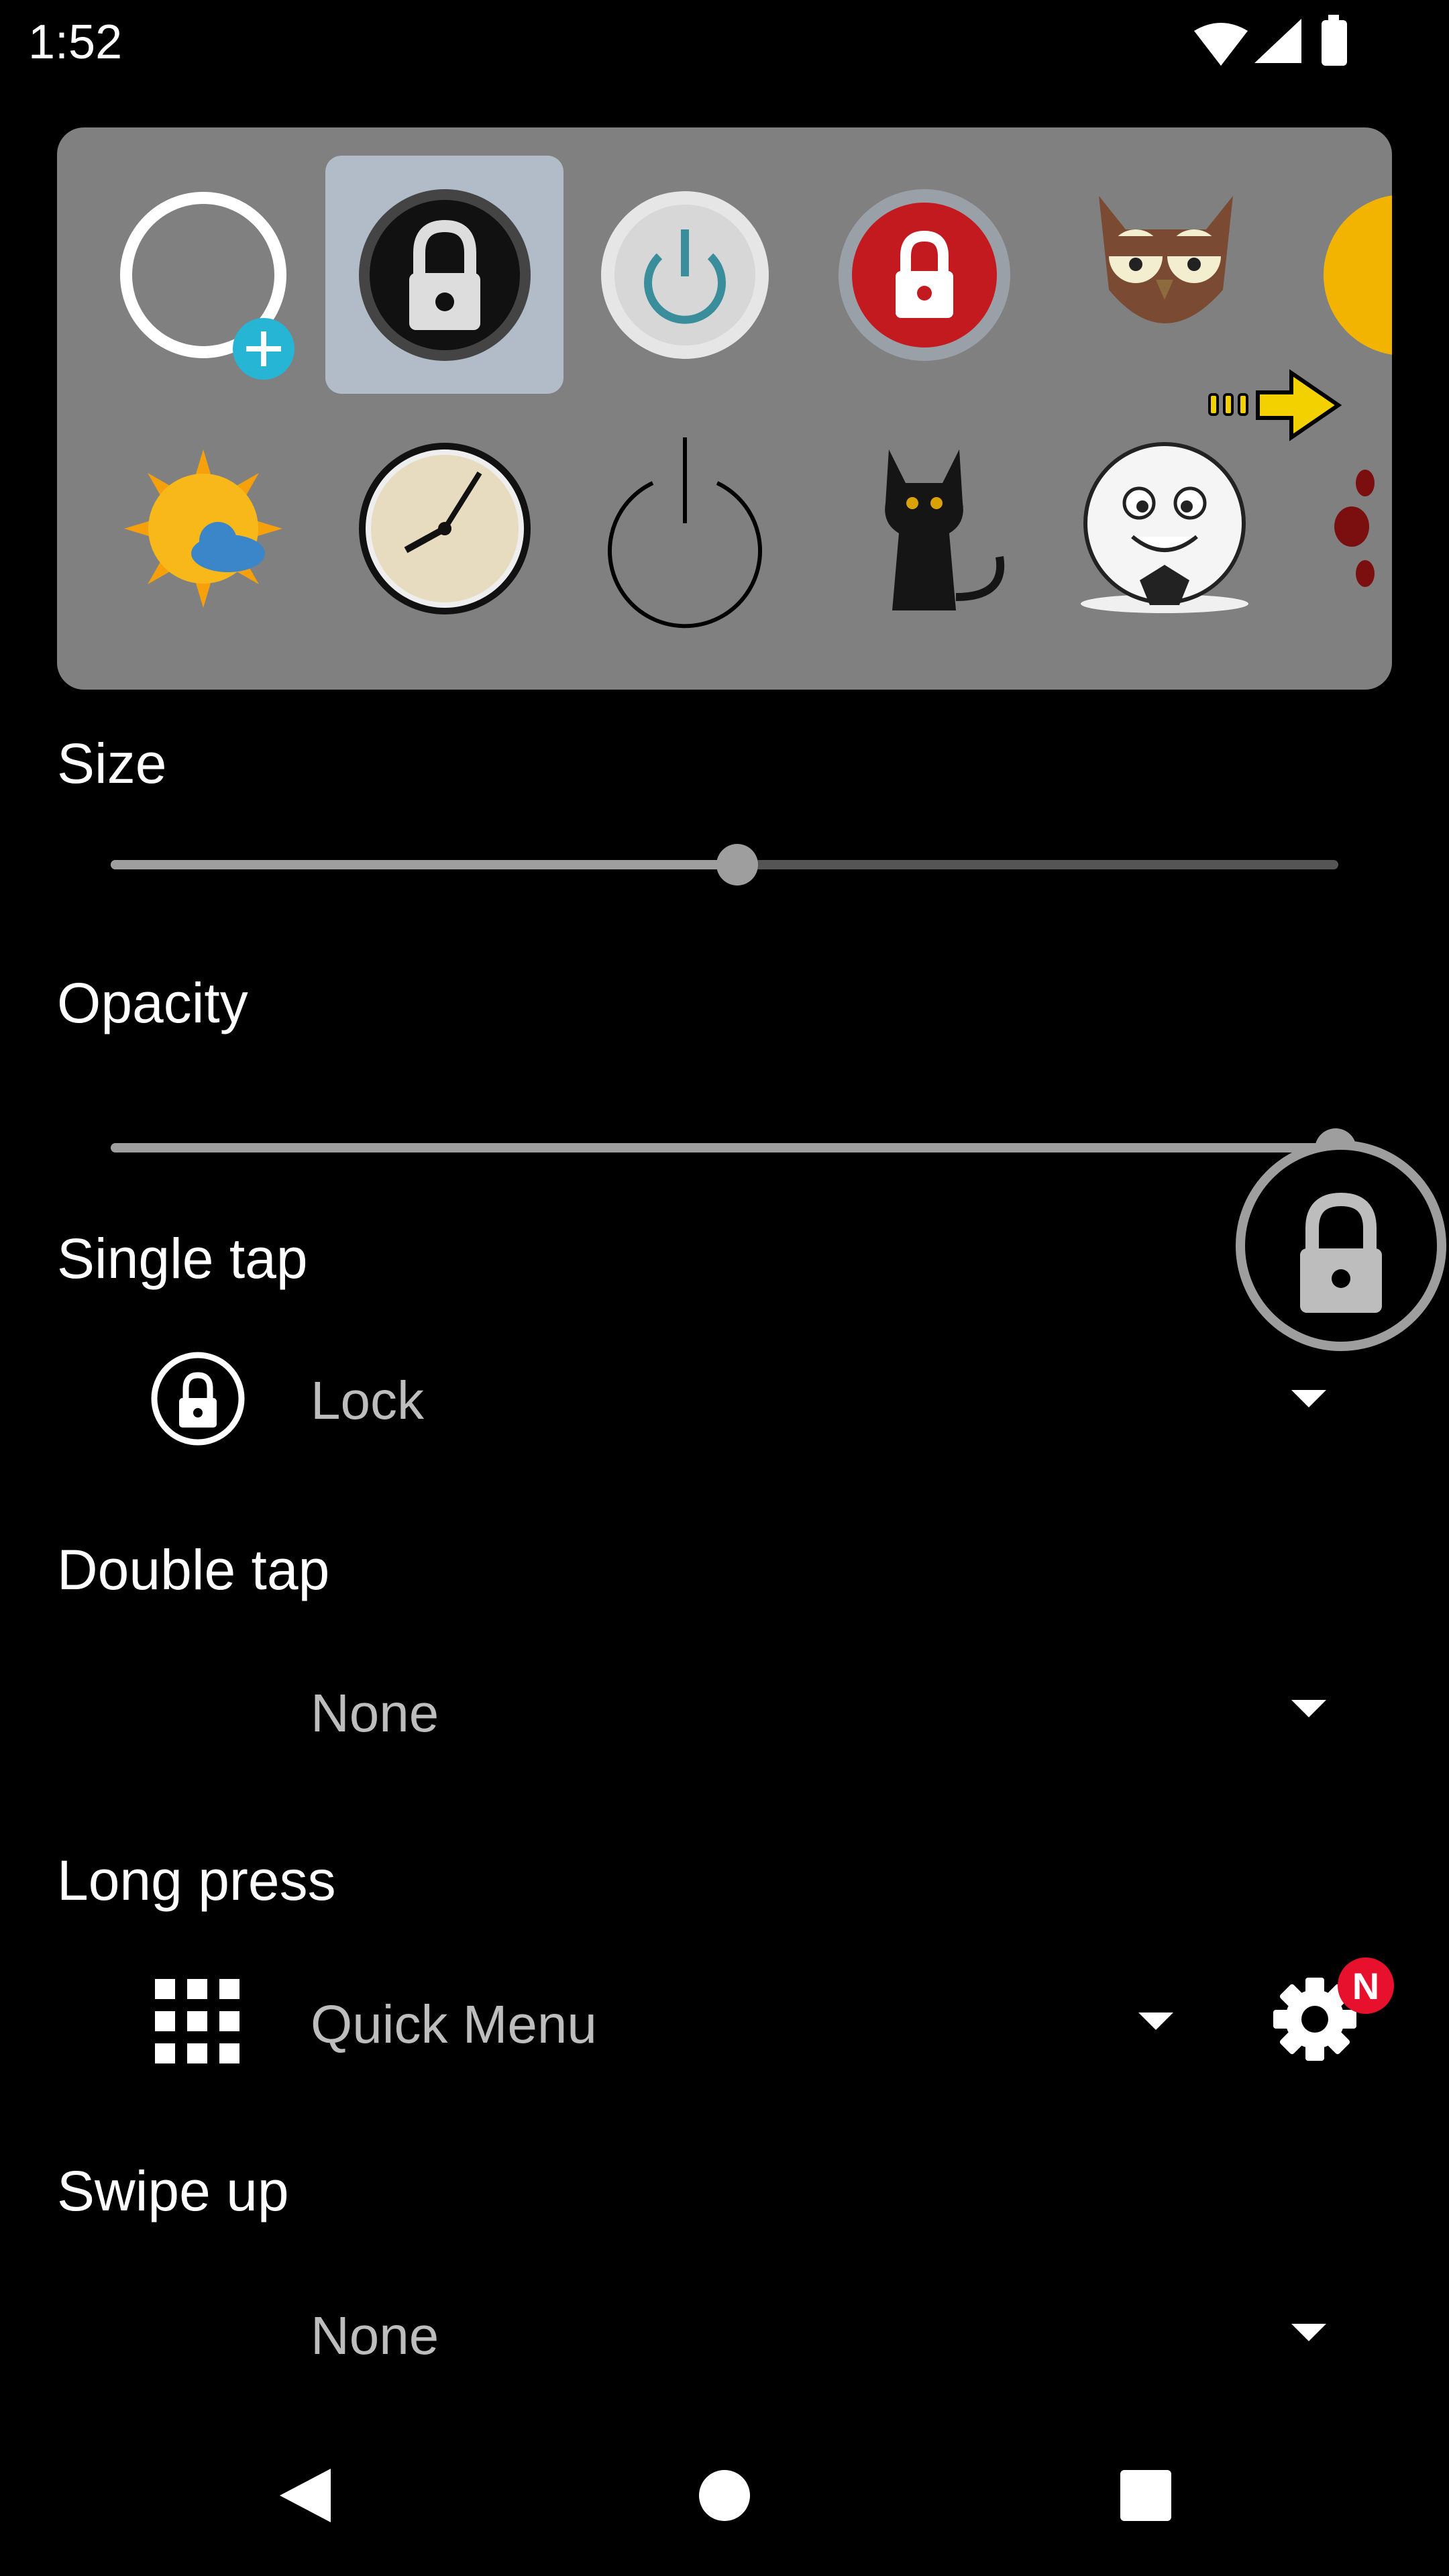  I want to click on add-custom-icon, so click(203, 275).